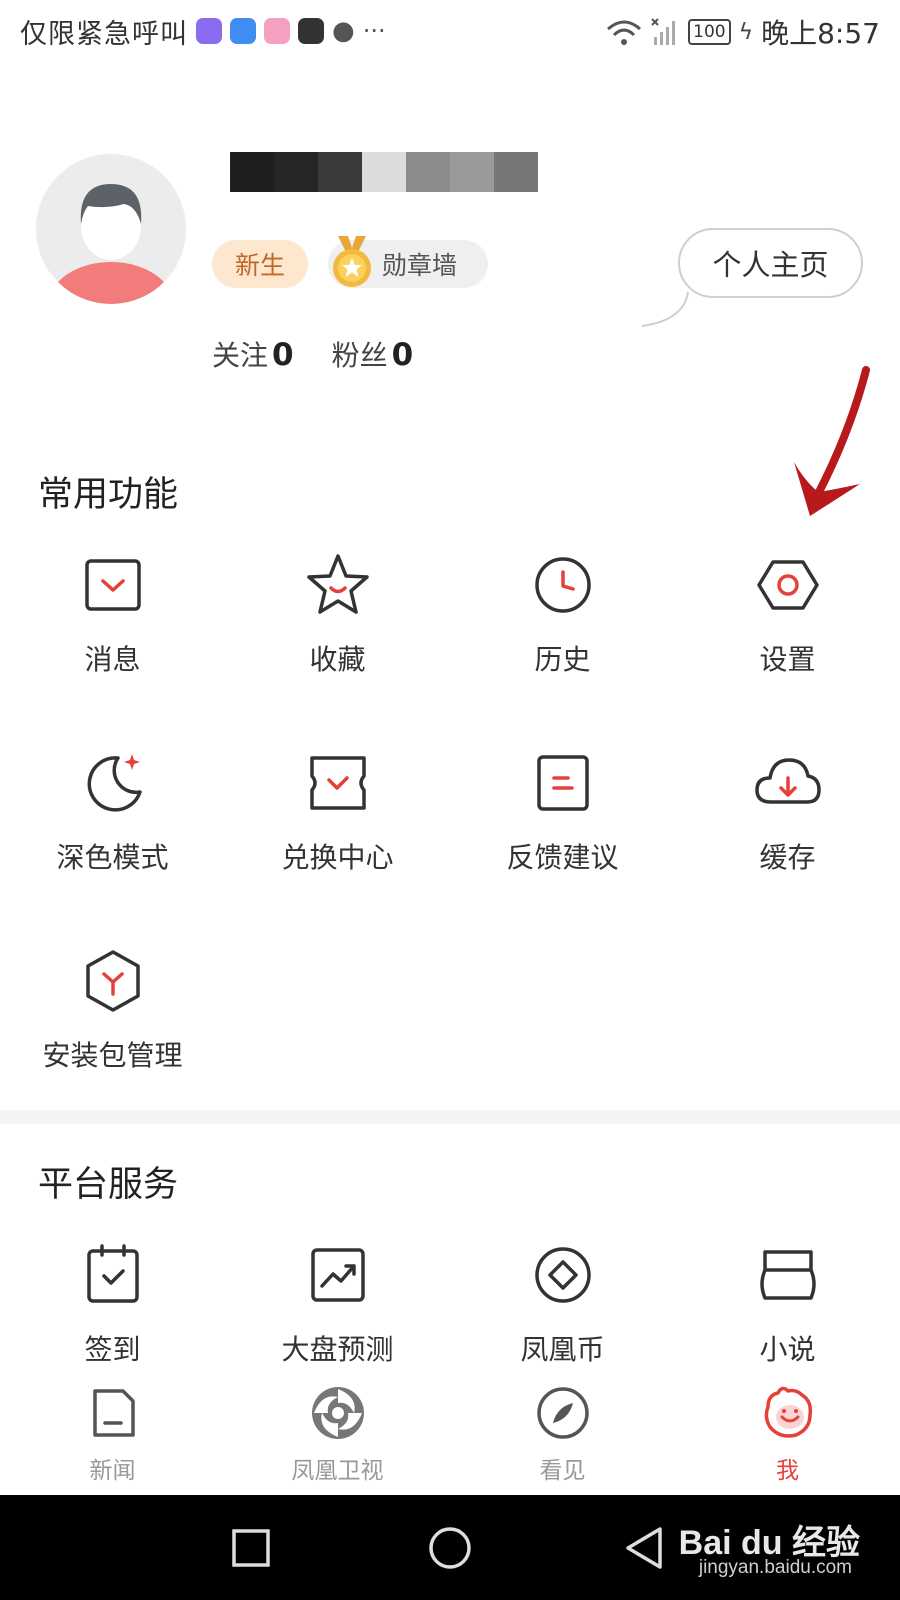 The width and height of the screenshot is (900, 1600). What do you see at coordinates (283, 355) in the screenshot?
I see `follow-count: 0` at bounding box center [283, 355].